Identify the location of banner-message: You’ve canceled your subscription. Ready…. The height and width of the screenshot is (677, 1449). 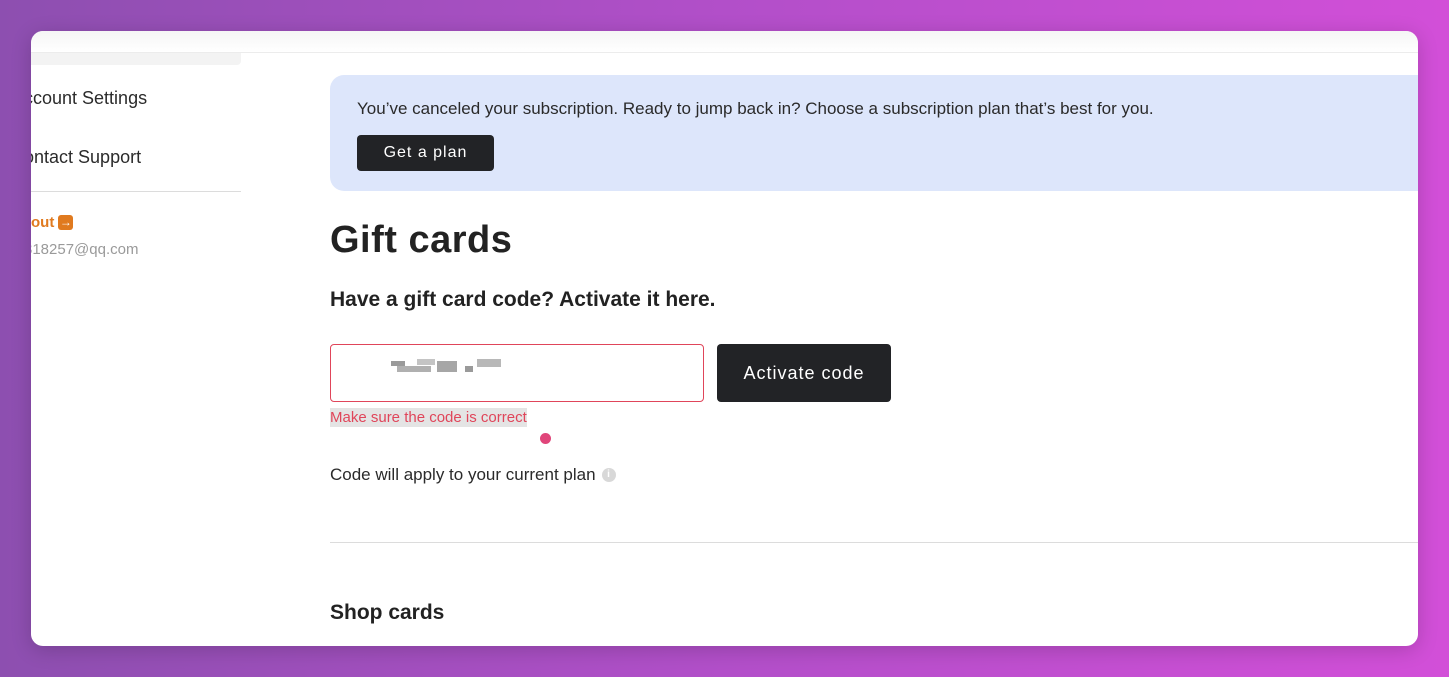
(755, 108).